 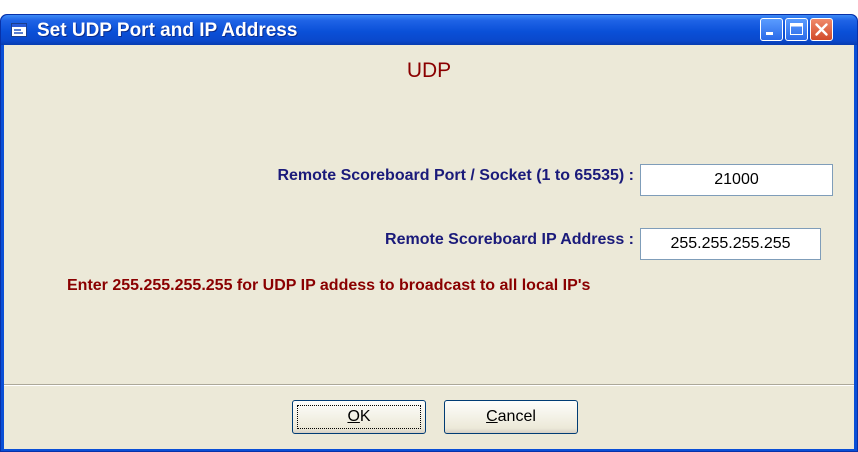 I want to click on cancel-label-rest: ancel, so click(x=516, y=416).